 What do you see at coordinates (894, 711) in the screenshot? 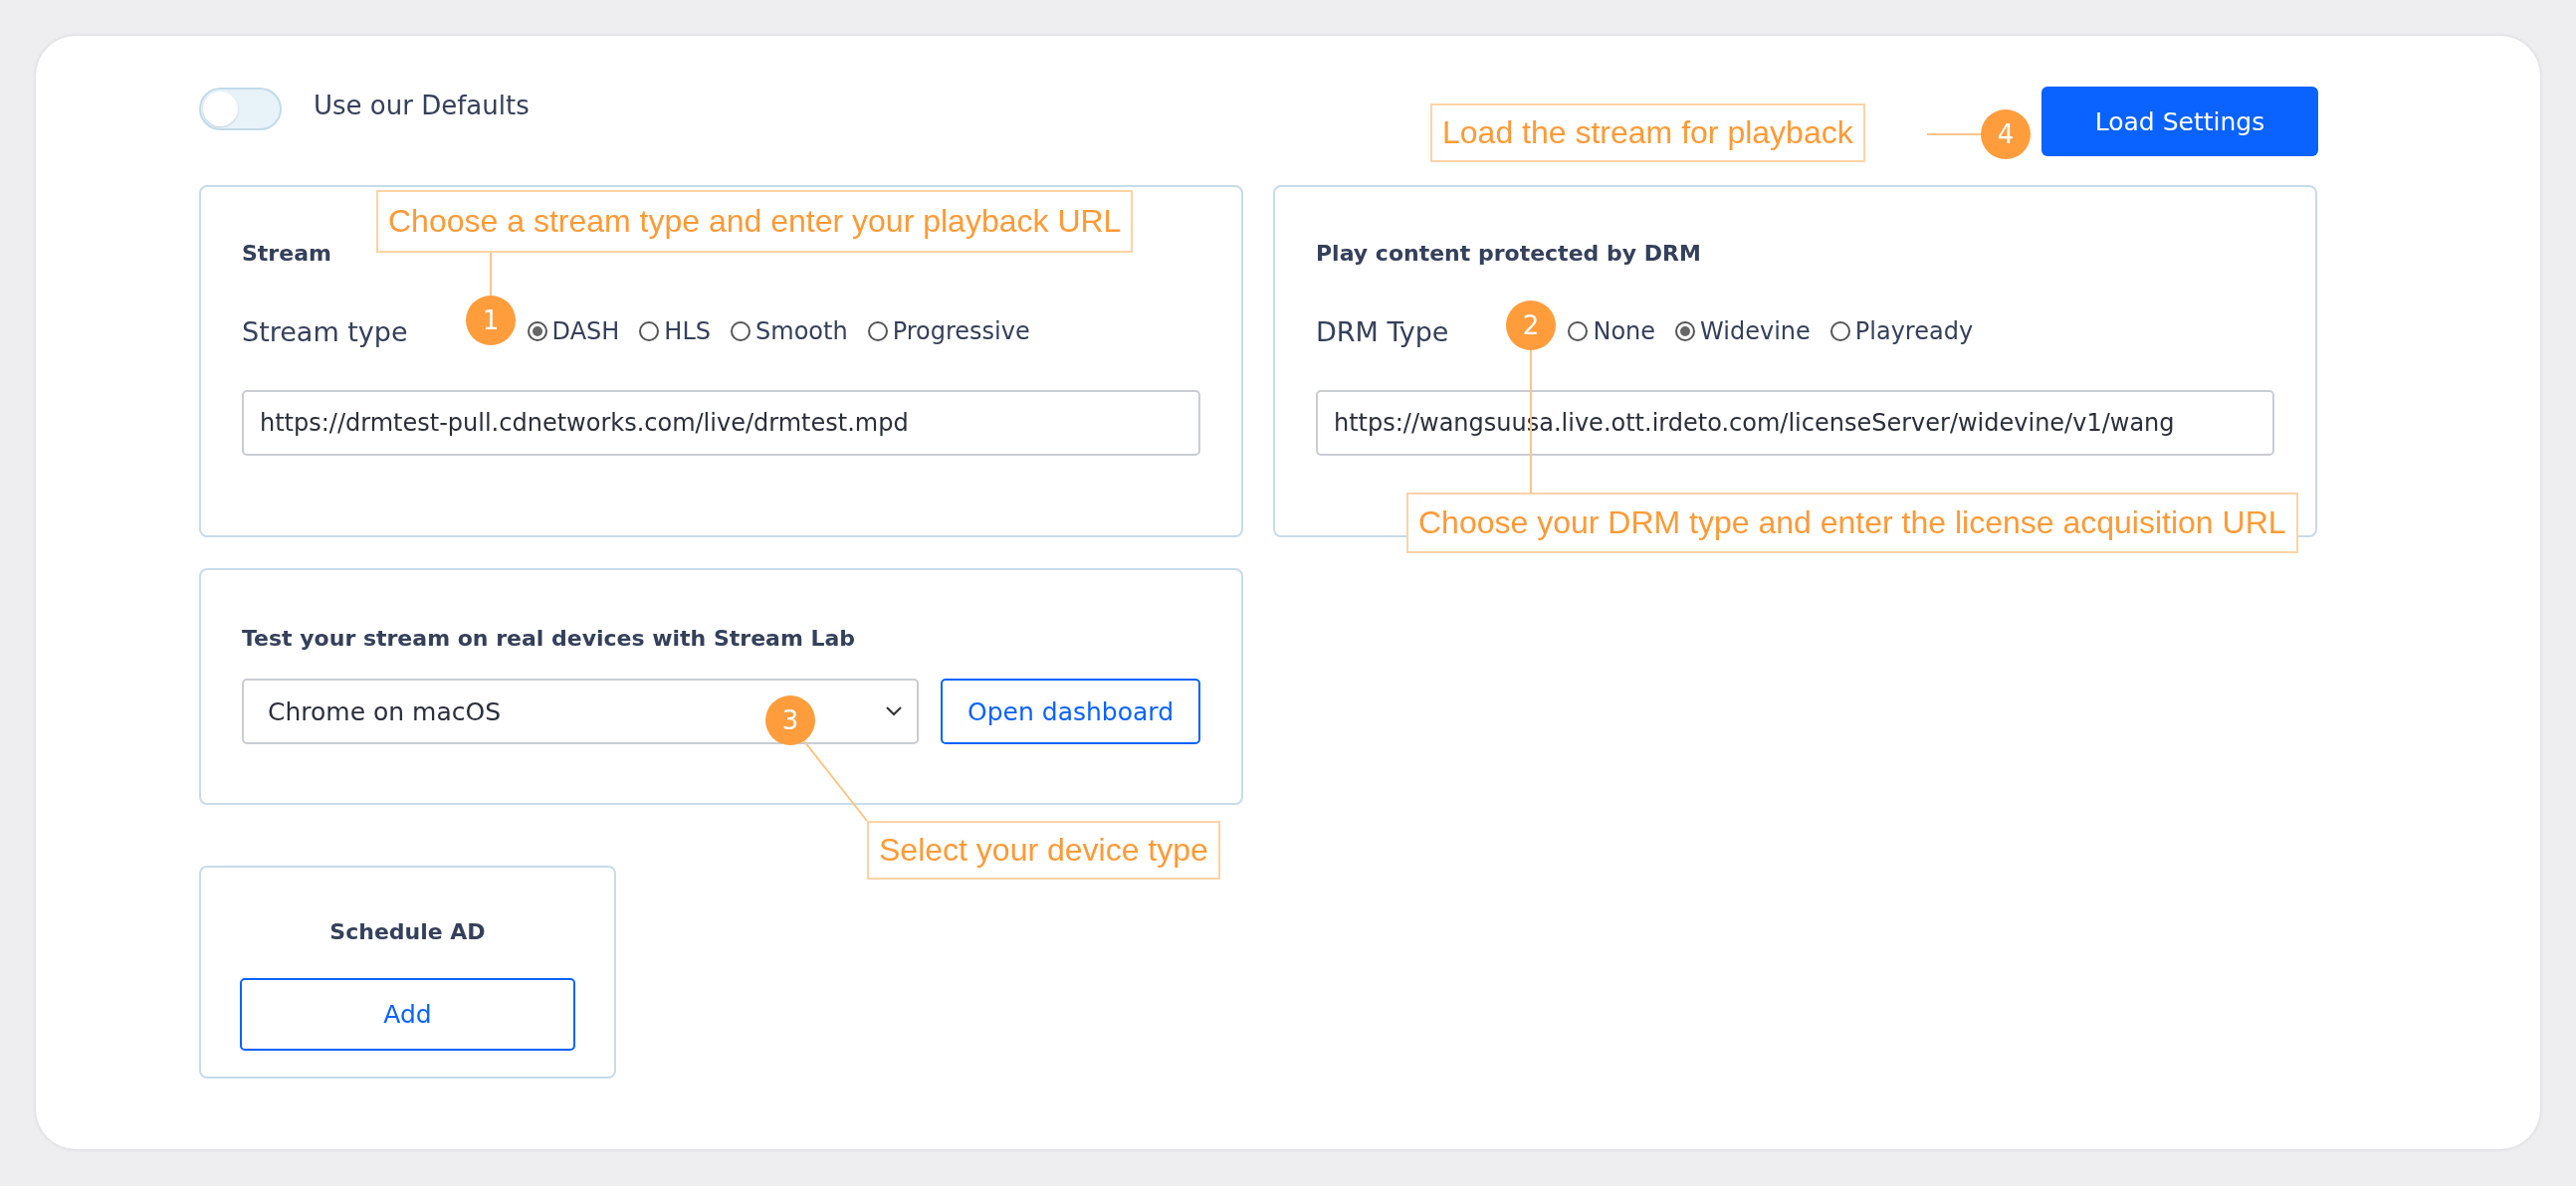
I see `chevron-down-icon` at bounding box center [894, 711].